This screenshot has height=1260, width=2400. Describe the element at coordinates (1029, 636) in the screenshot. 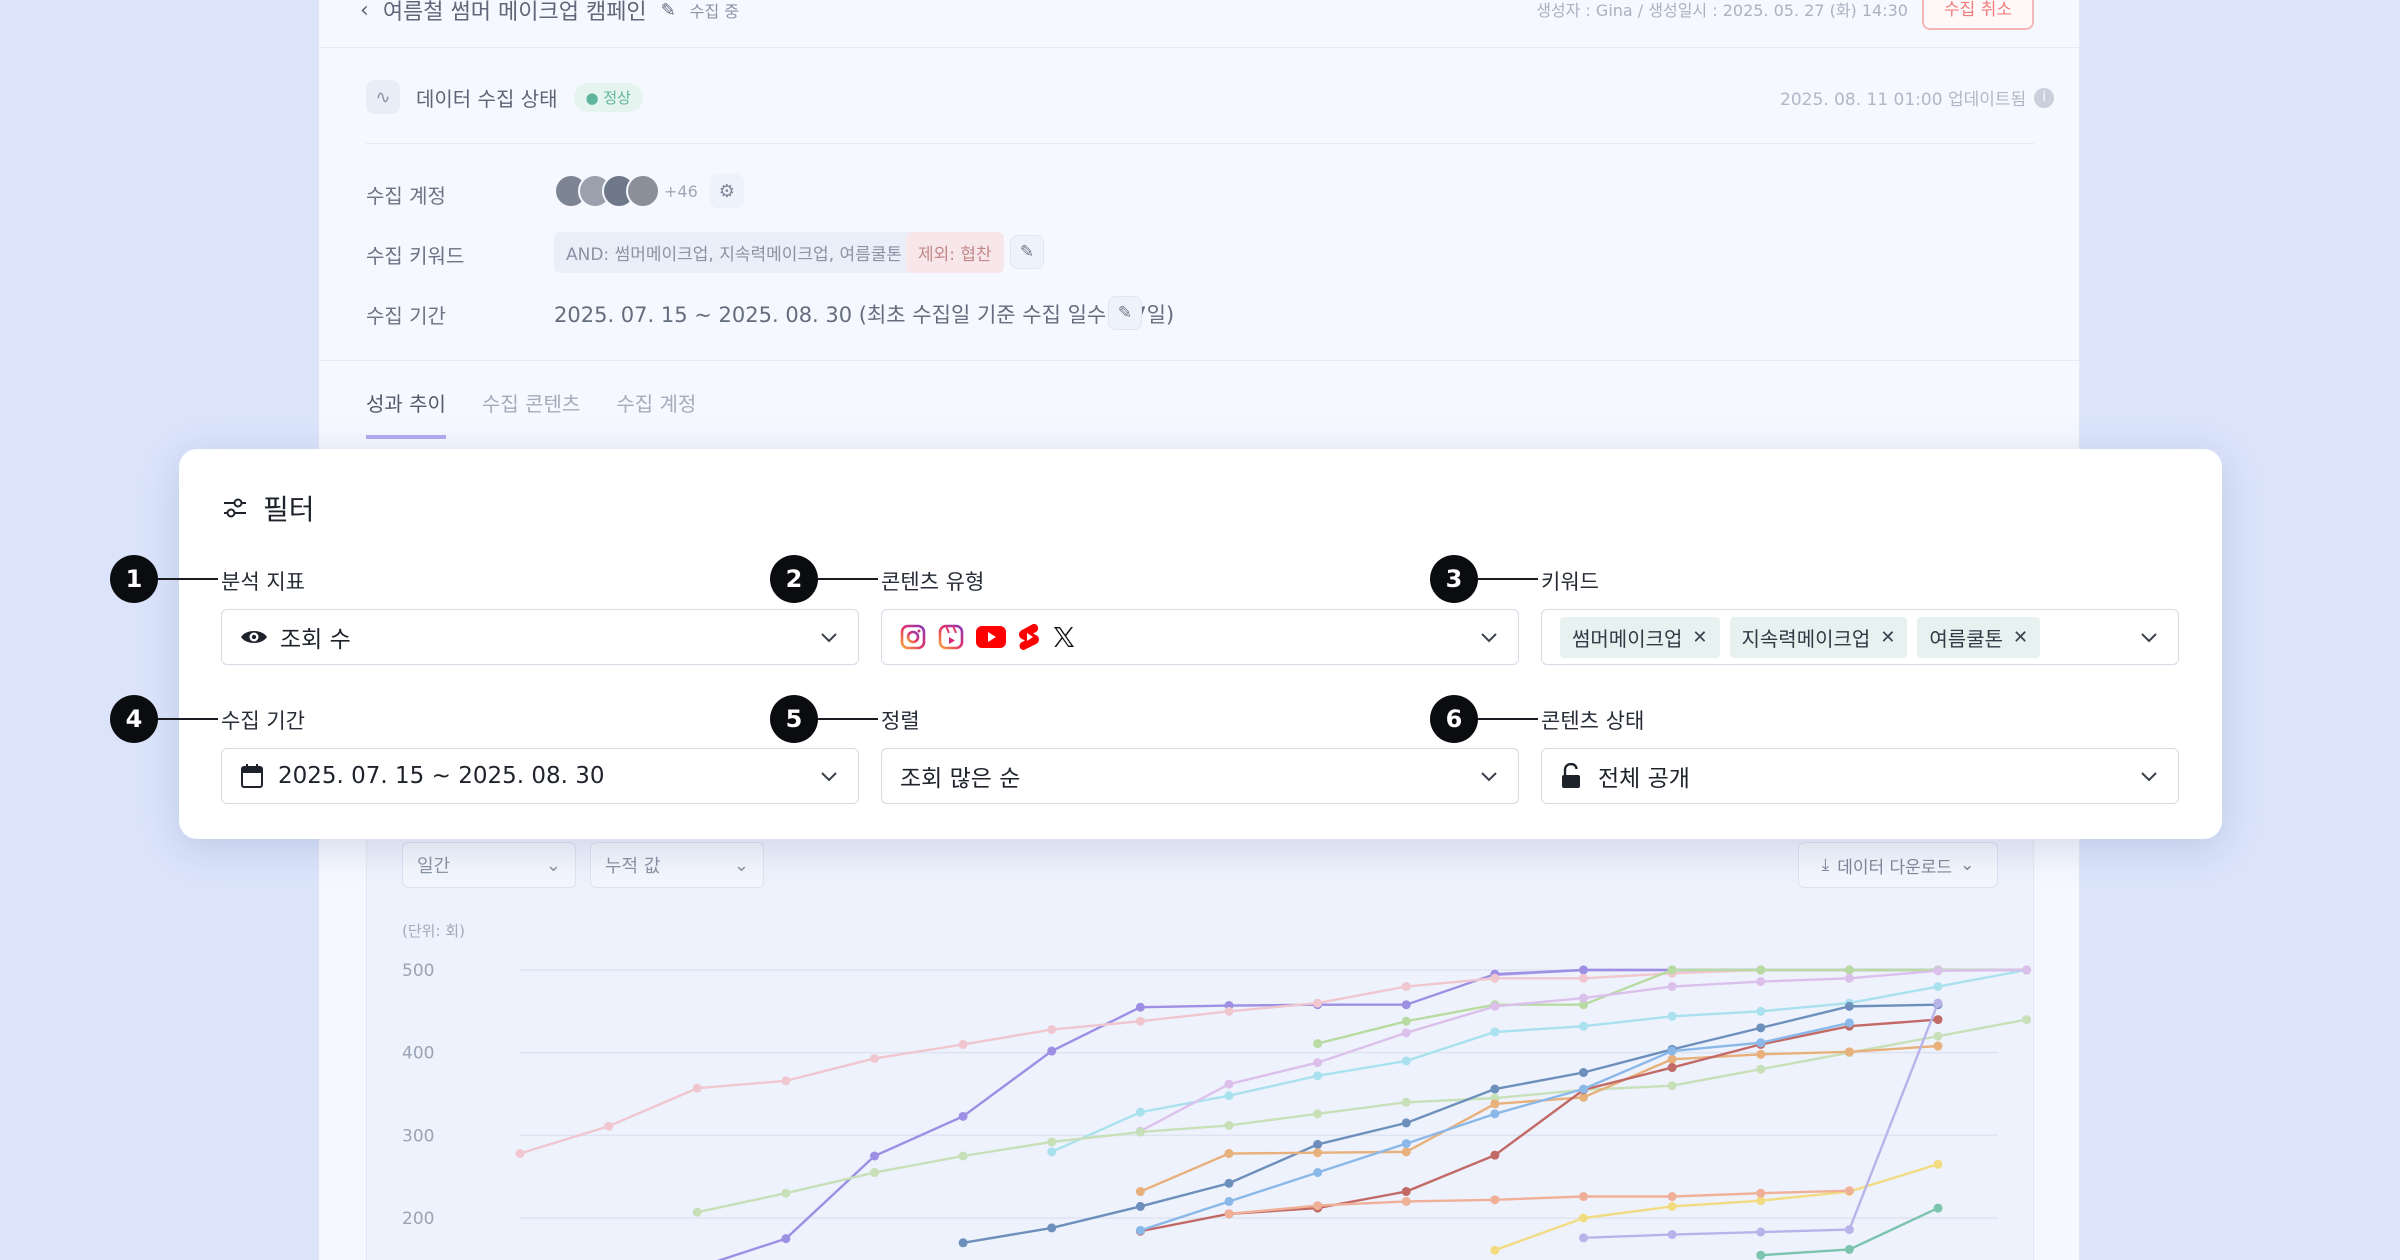

I see `youtube-shorts-icon` at that location.